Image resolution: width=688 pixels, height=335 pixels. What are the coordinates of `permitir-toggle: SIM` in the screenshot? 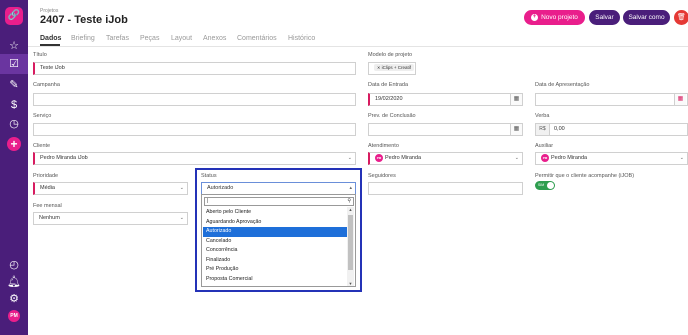 It's located at (545, 185).